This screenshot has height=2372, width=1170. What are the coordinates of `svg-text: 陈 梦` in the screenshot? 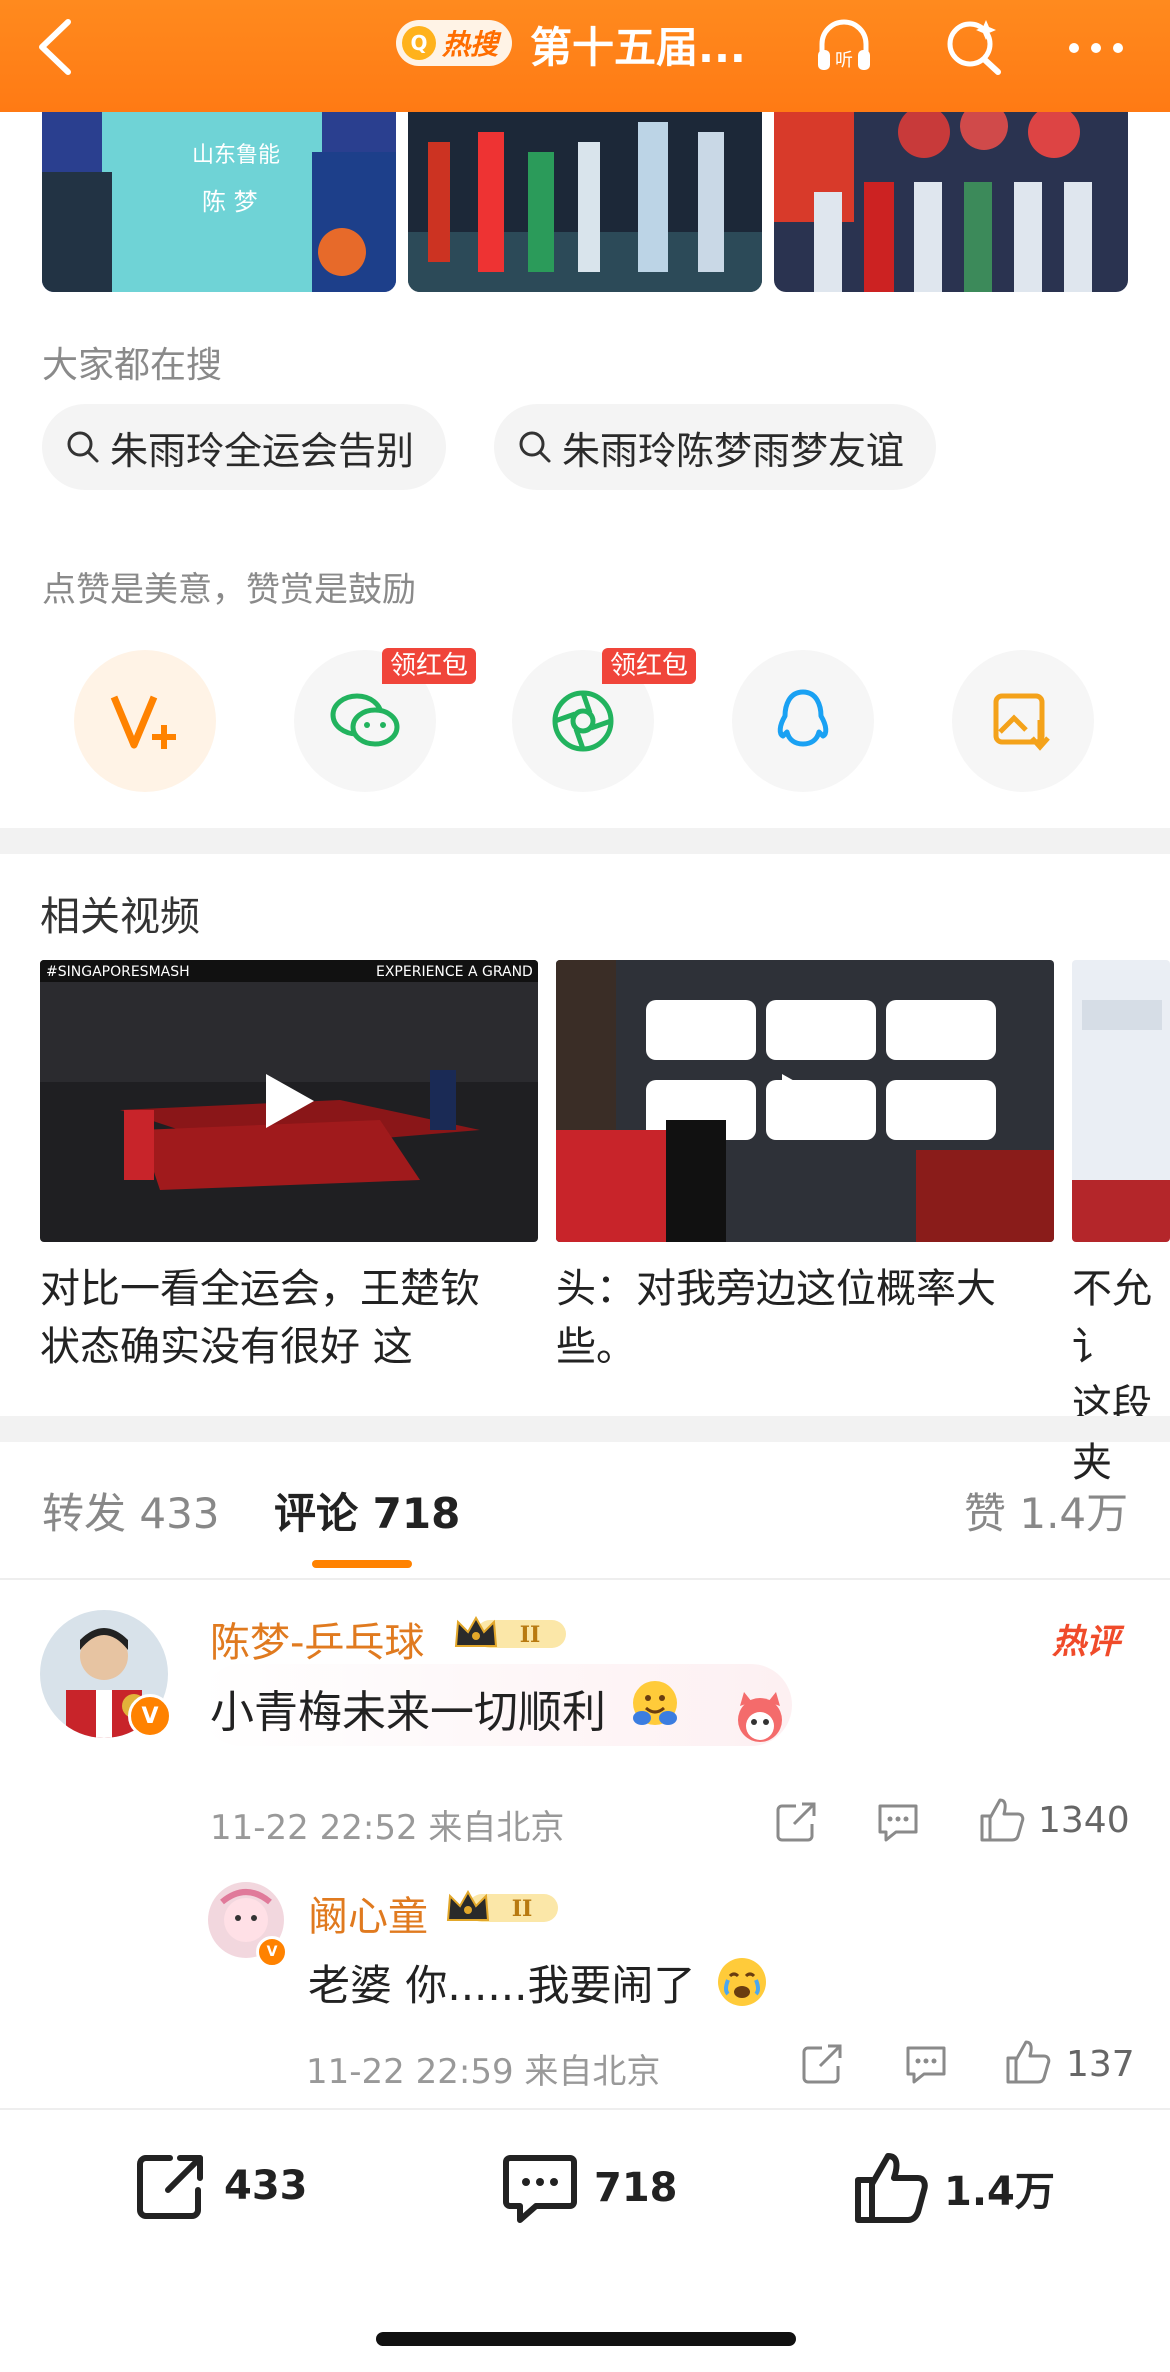 It's located at (230, 202).